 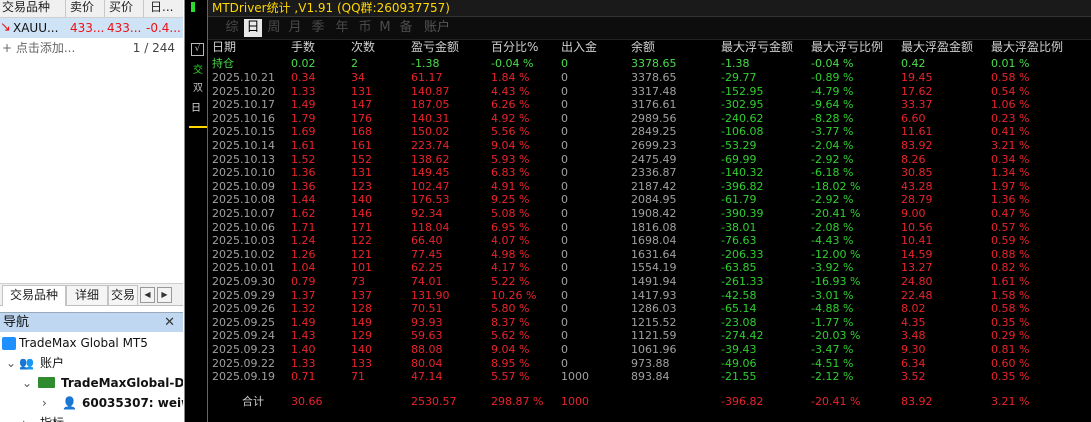 What do you see at coordinates (303, 377) in the screenshot?
I see `cell-lots: 0.71` at bounding box center [303, 377].